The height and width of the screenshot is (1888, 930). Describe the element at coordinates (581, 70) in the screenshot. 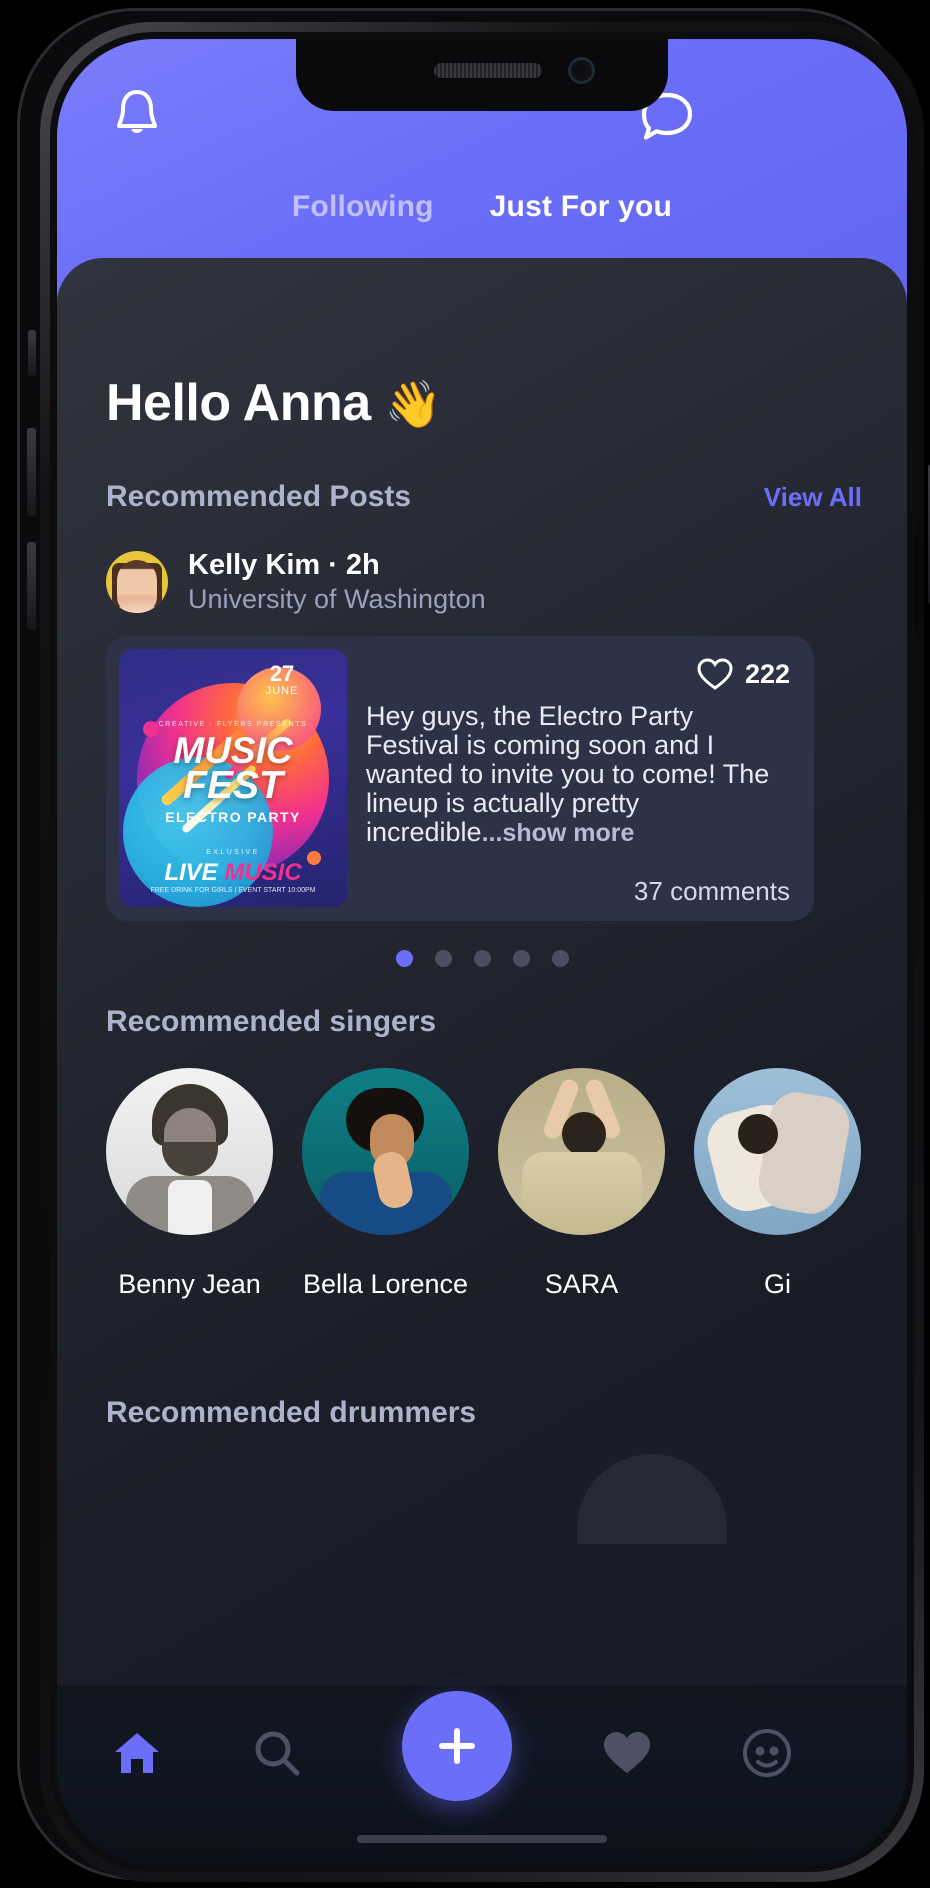

I see `front-camera` at that location.